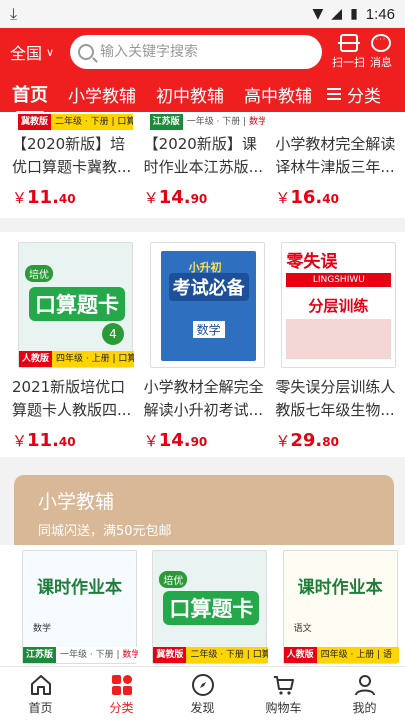  I want to click on promo-banner: 小学教辅 同城闪送，满50元包邮, so click(204, 515).